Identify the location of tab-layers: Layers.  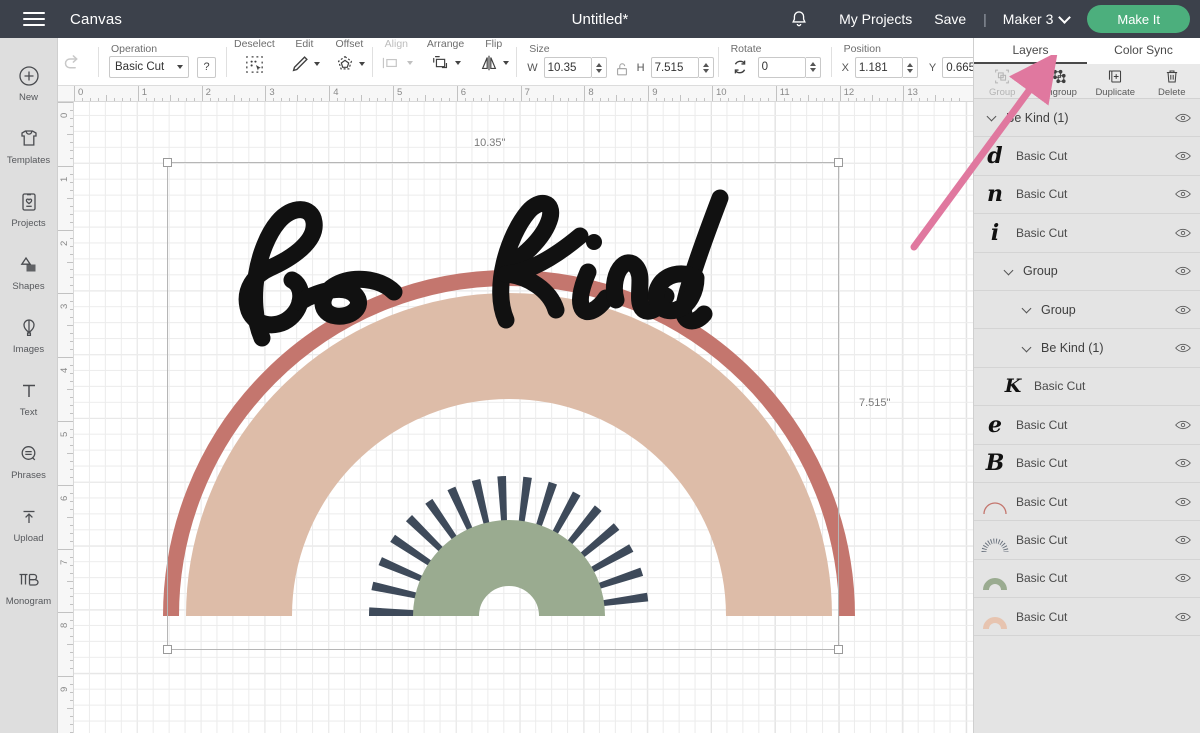
(1030, 51).